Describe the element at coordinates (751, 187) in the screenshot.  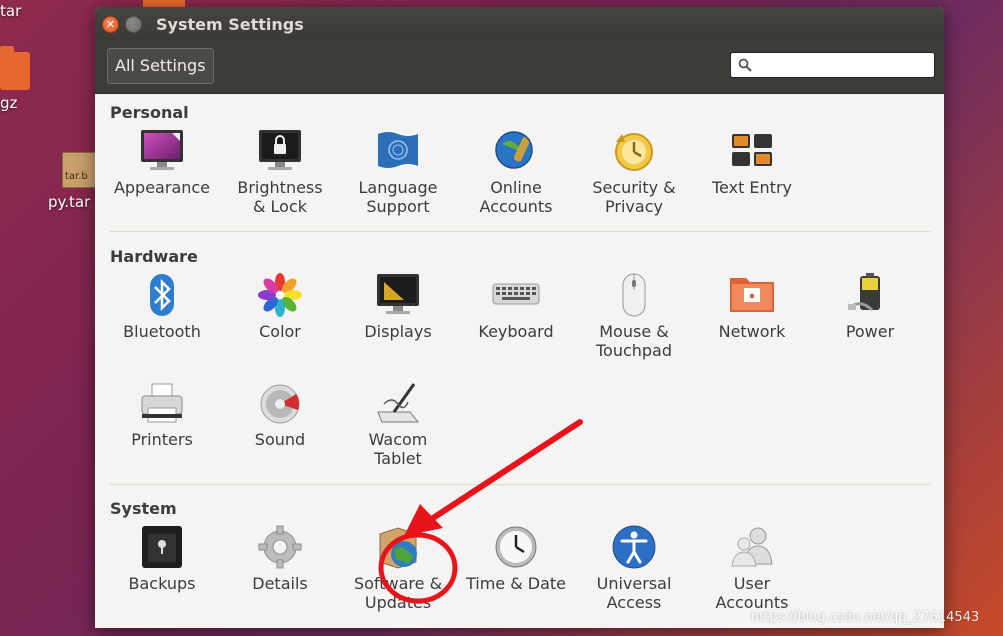
I see `item-label: Text Entry` at that location.